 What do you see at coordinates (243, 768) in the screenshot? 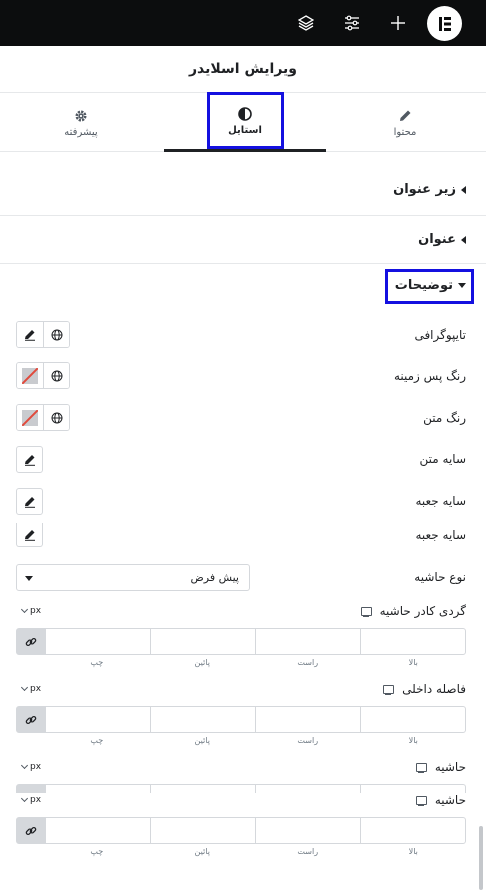
I see `margin-header: px حاشیه` at bounding box center [243, 768].